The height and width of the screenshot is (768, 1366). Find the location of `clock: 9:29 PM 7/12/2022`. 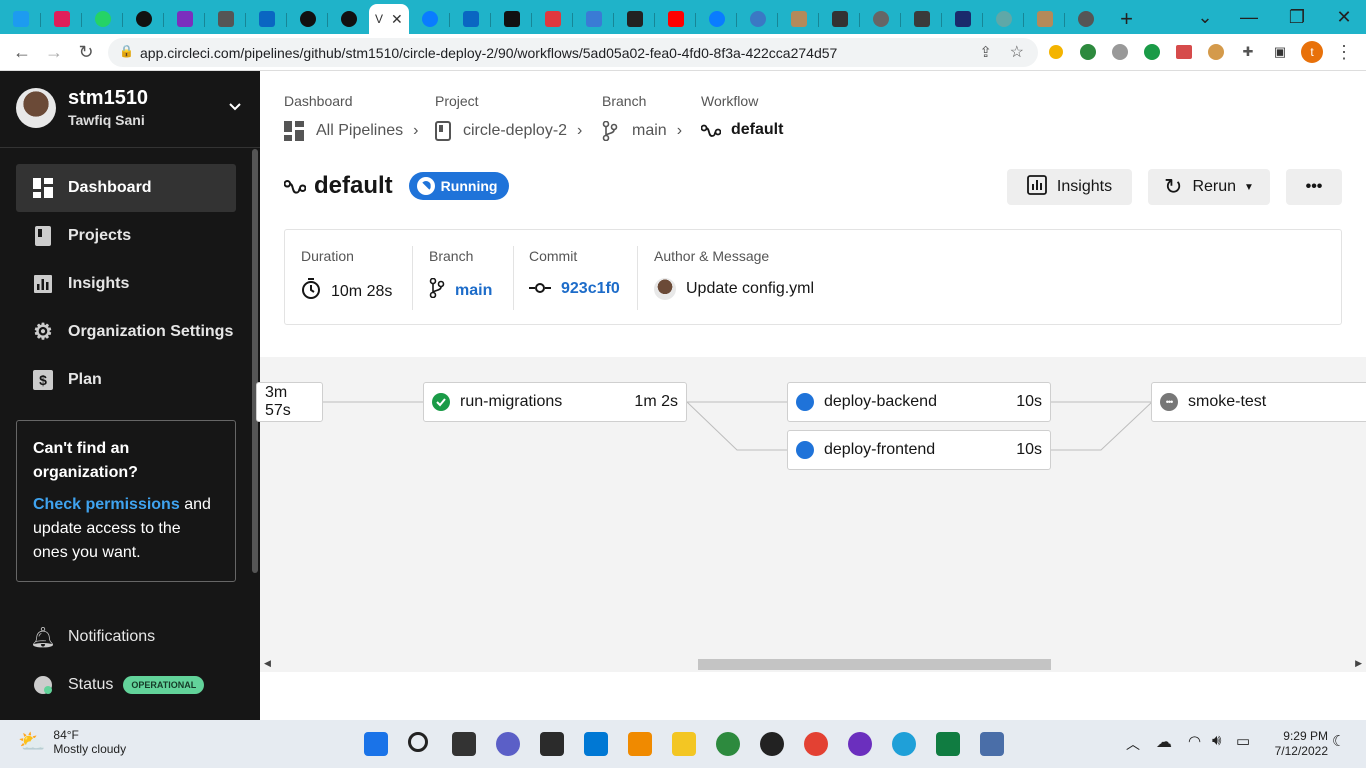

clock: 9:29 PM 7/12/2022 is located at coordinates (1301, 744).